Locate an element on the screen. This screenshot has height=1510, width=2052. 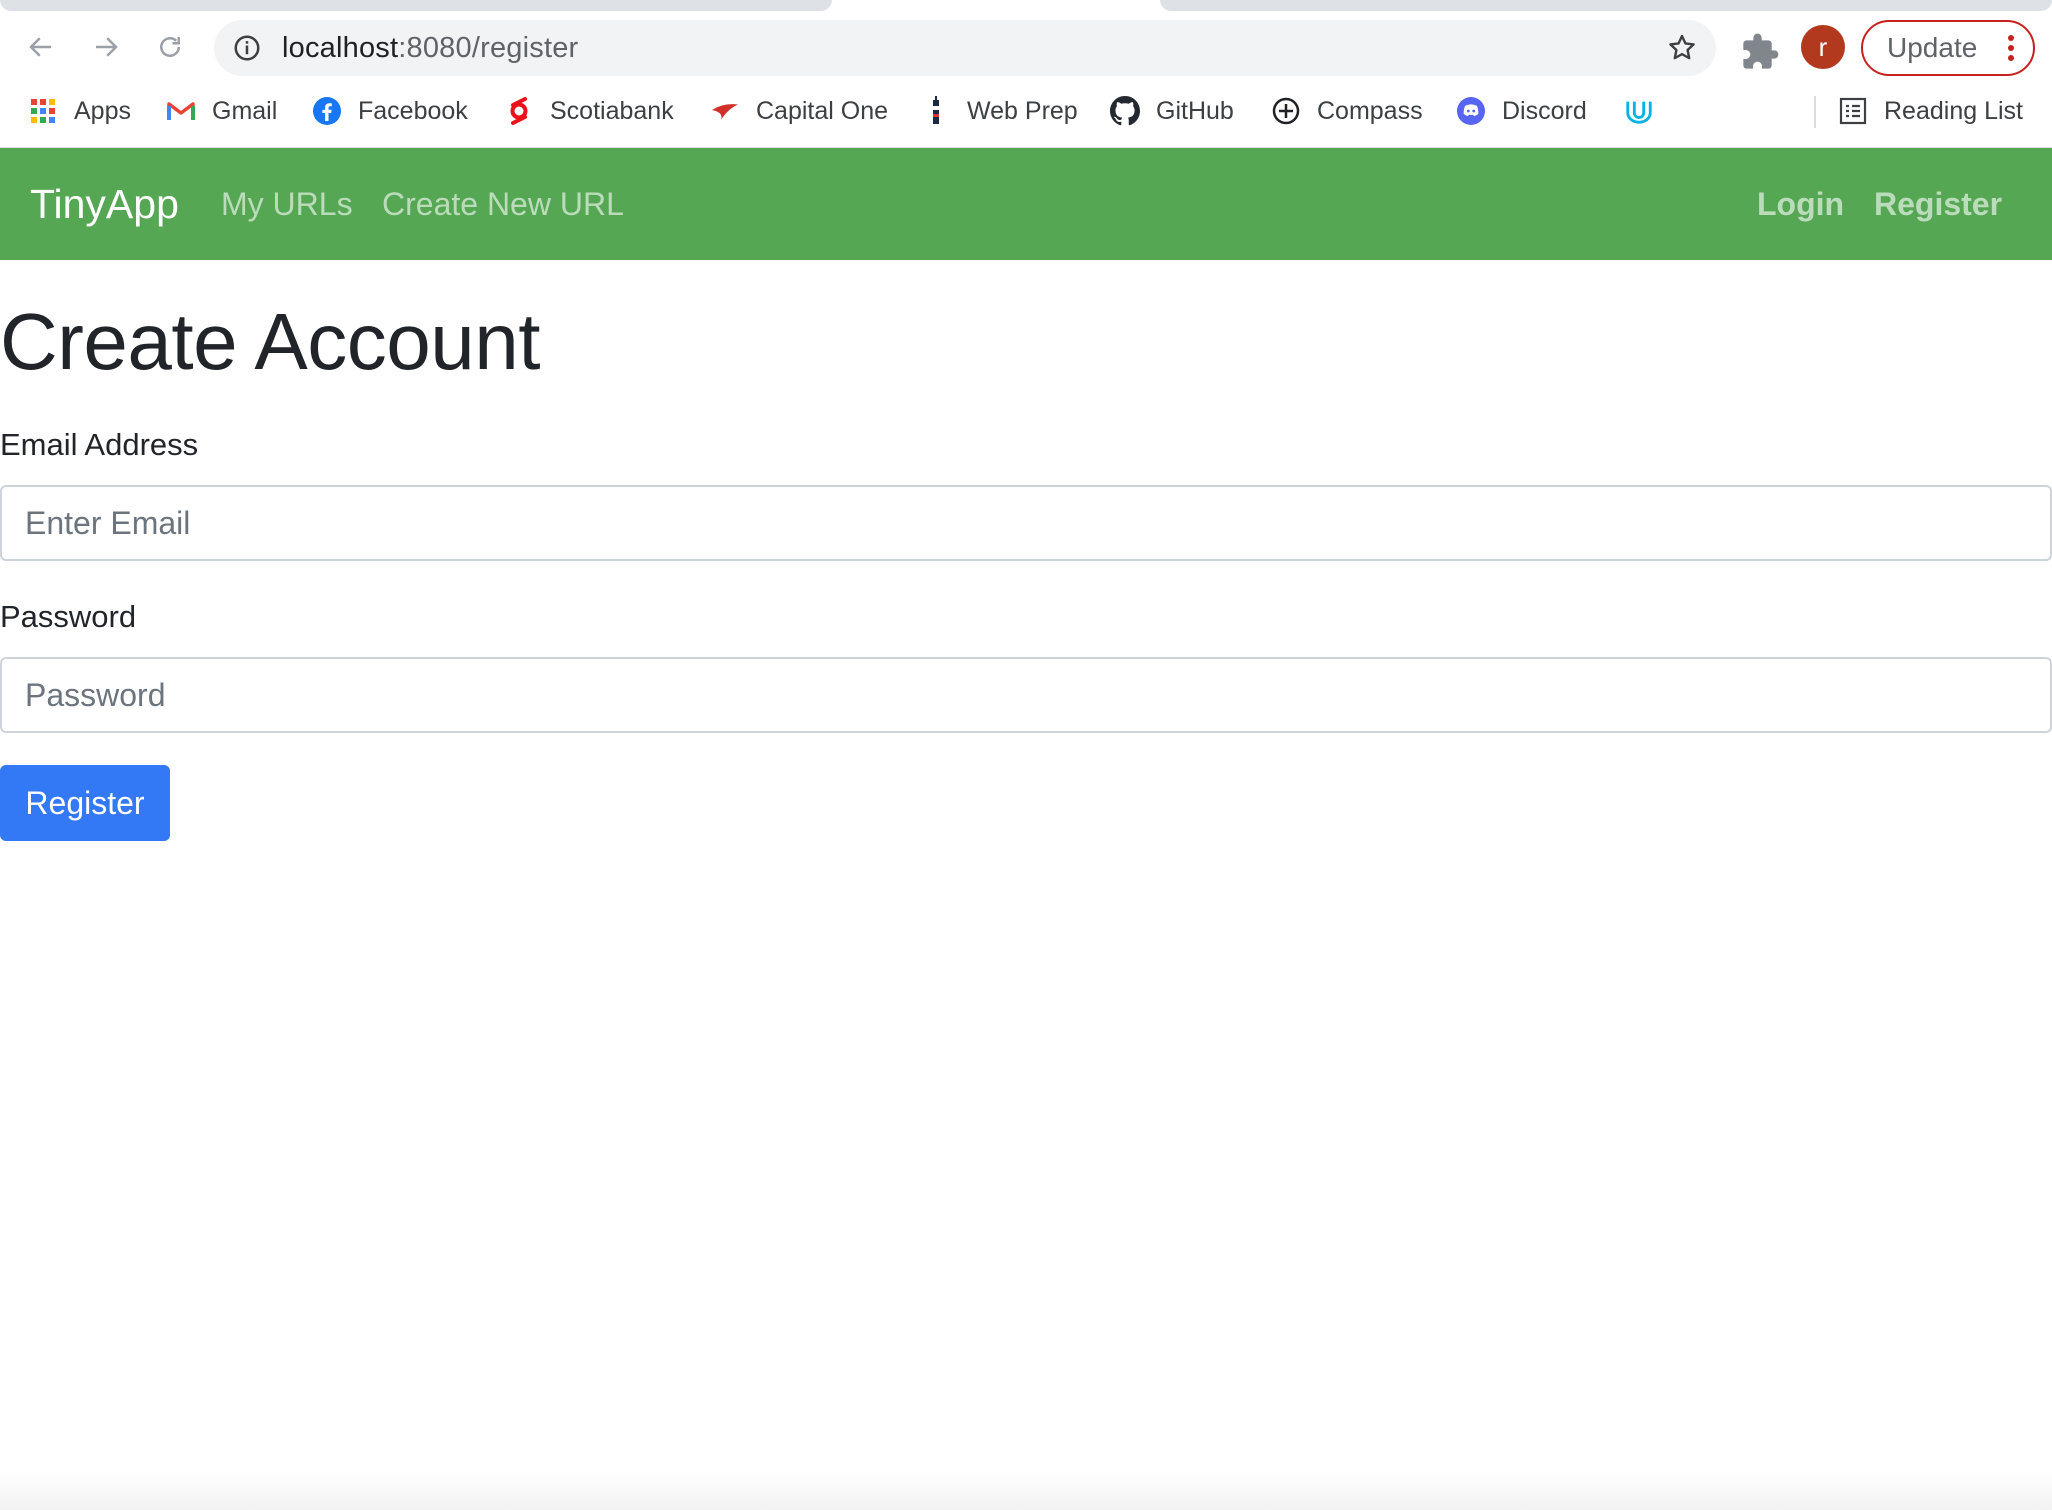
bookmark-udacity is located at coordinates (1647, 111).